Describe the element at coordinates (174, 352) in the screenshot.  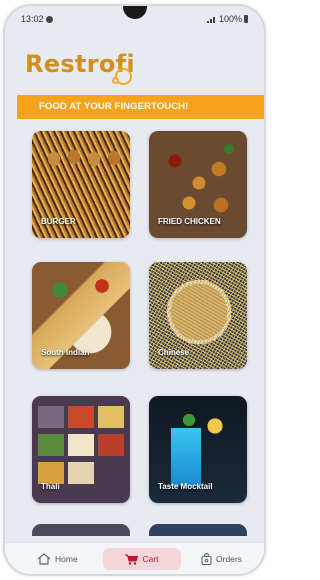
I see `category-label: Chinese` at that location.